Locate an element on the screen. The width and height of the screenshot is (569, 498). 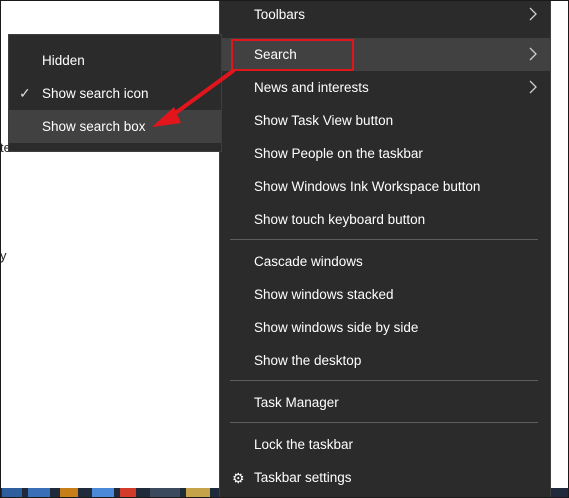
menu-item-label: News and interests is located at coordinates (311, 87).